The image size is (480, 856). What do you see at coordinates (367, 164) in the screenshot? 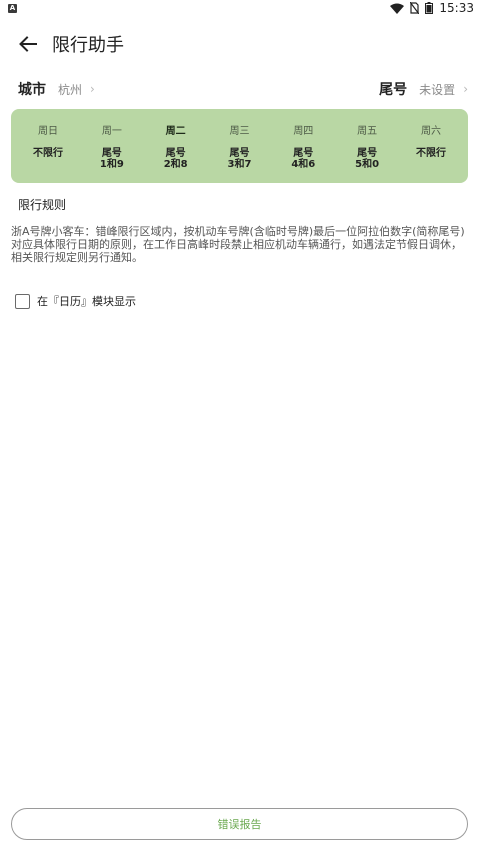
I see `rule-line2: 5和0` at bounding box center [367, 164].